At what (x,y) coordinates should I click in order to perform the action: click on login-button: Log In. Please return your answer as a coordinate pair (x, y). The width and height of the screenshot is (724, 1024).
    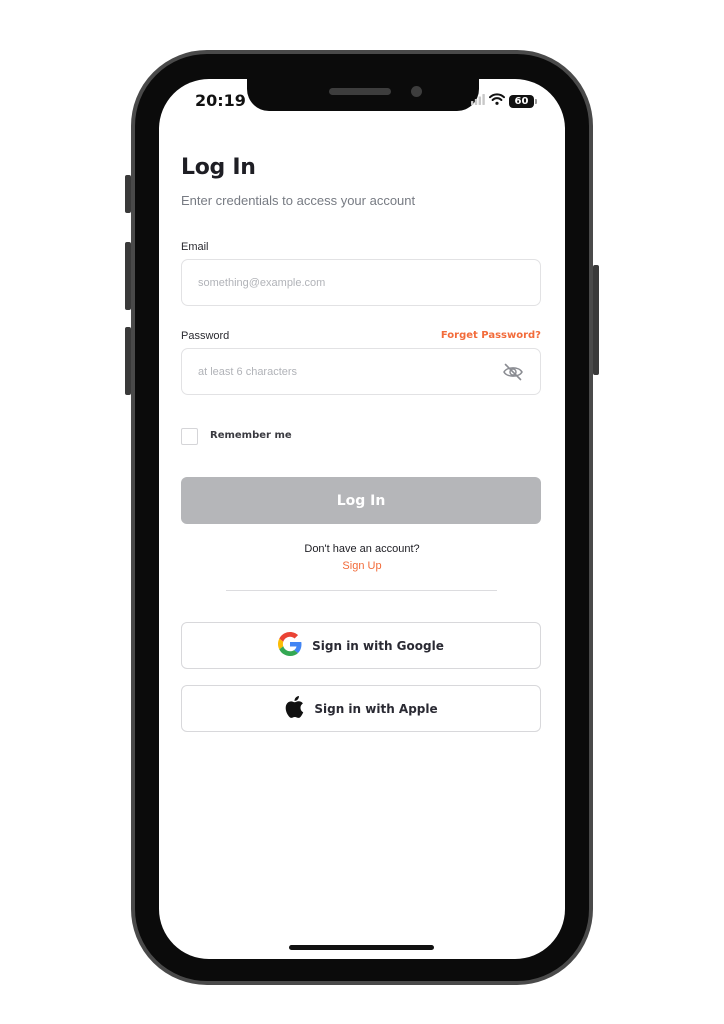
    Looking at the image, I should click on (361, 500).